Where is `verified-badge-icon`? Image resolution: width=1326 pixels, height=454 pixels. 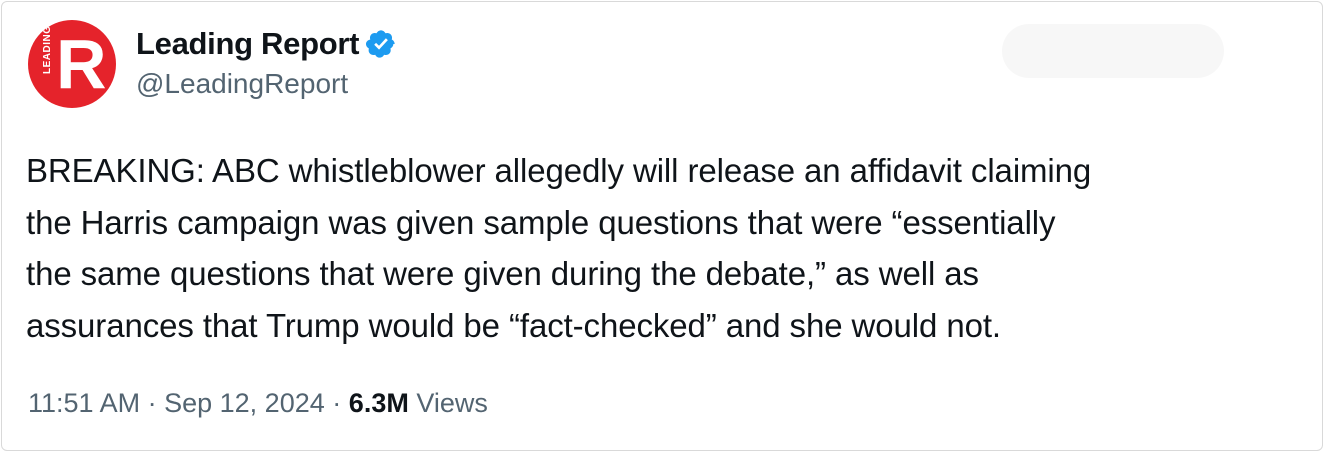 verified-badge-icon is located at coordinates (381, 44).